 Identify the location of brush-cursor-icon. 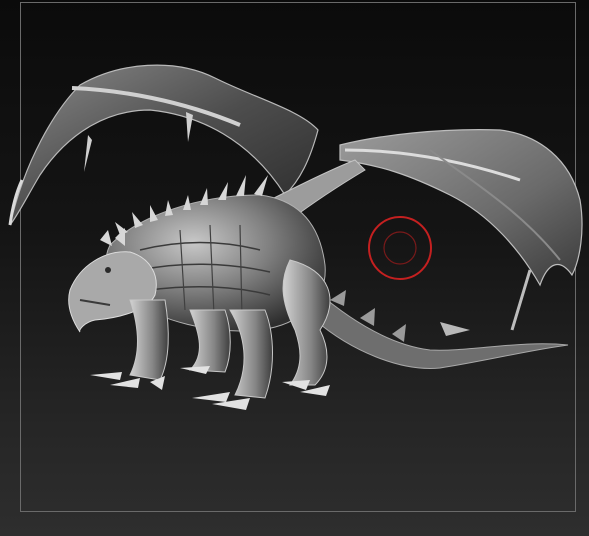
(400, 248).